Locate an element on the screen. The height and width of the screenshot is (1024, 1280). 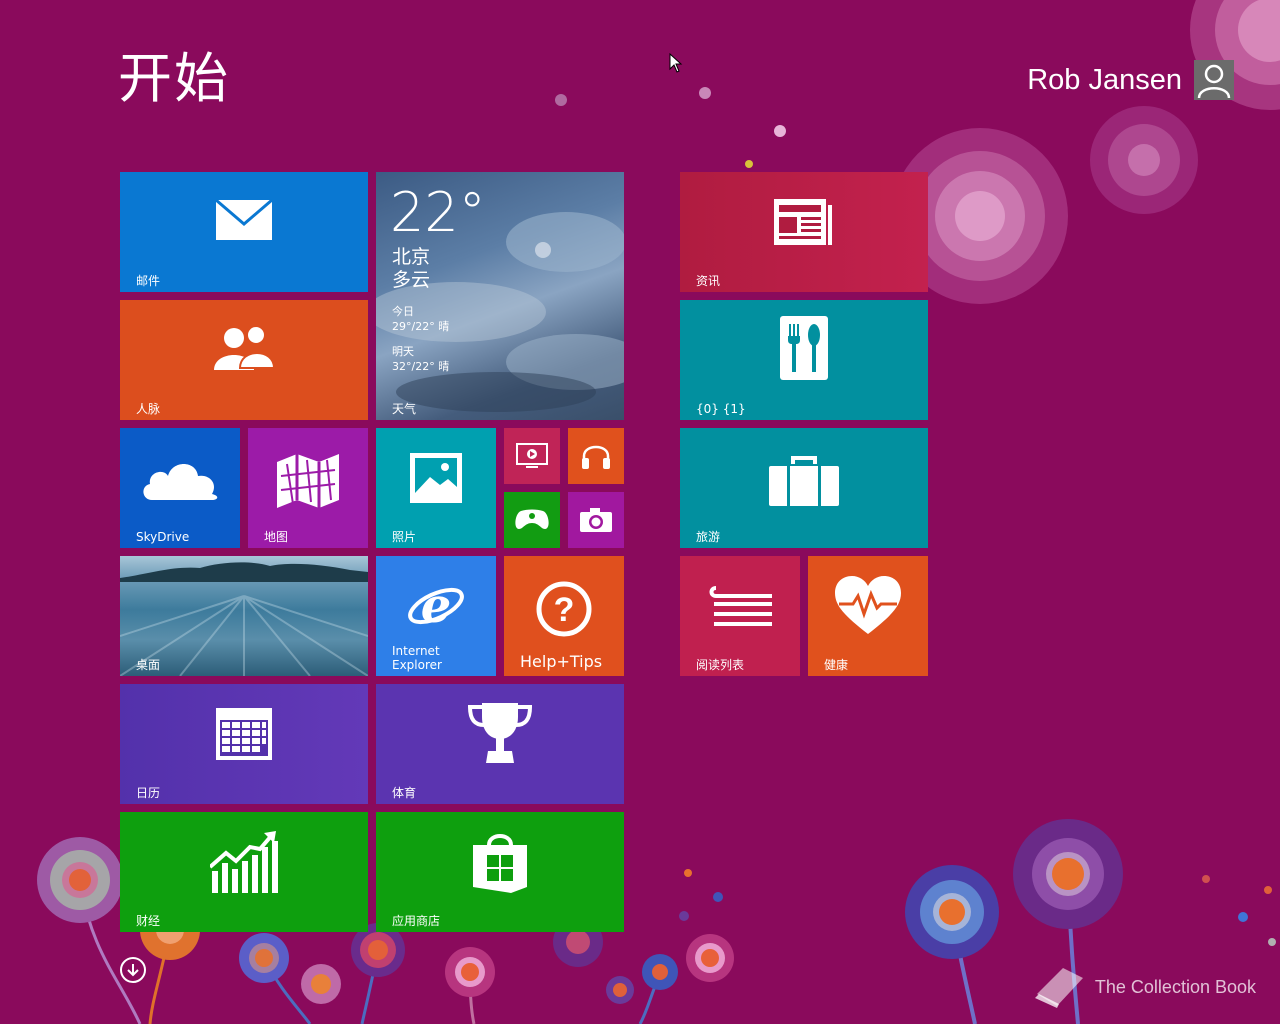
tile-games is located at coordinates (532, 520).